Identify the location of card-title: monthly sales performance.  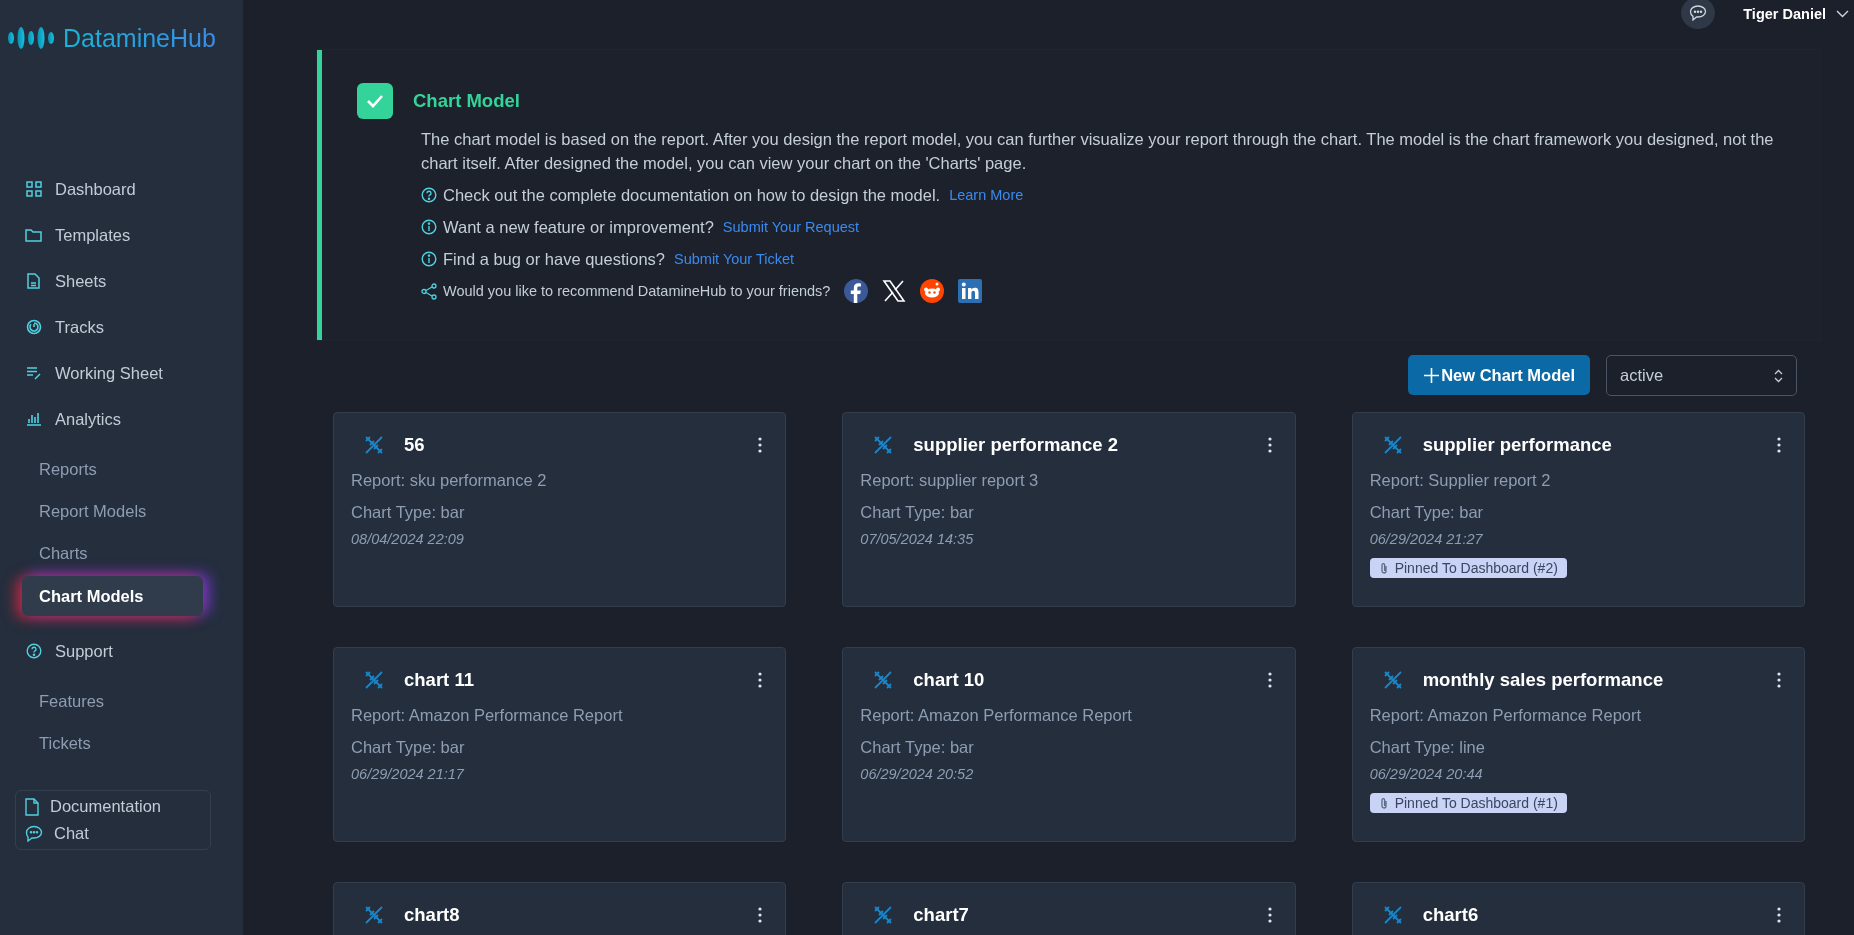
(1543, 680).